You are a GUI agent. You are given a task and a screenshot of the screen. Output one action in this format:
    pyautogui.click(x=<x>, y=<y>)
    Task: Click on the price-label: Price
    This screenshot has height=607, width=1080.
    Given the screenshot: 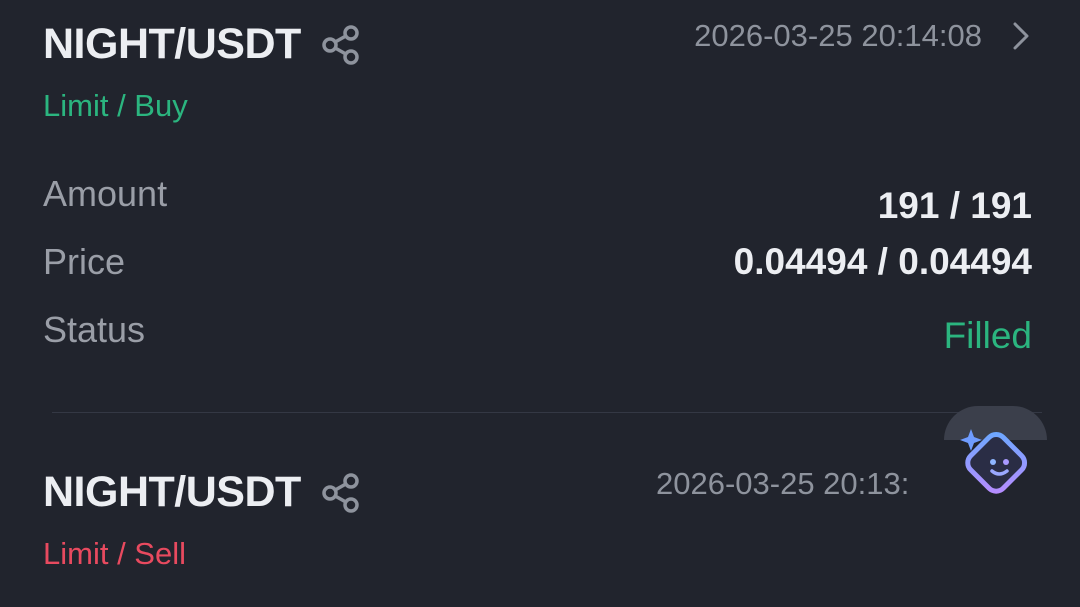 What is the action you would take?
    pyautogui.click(x=84, y=261)
    